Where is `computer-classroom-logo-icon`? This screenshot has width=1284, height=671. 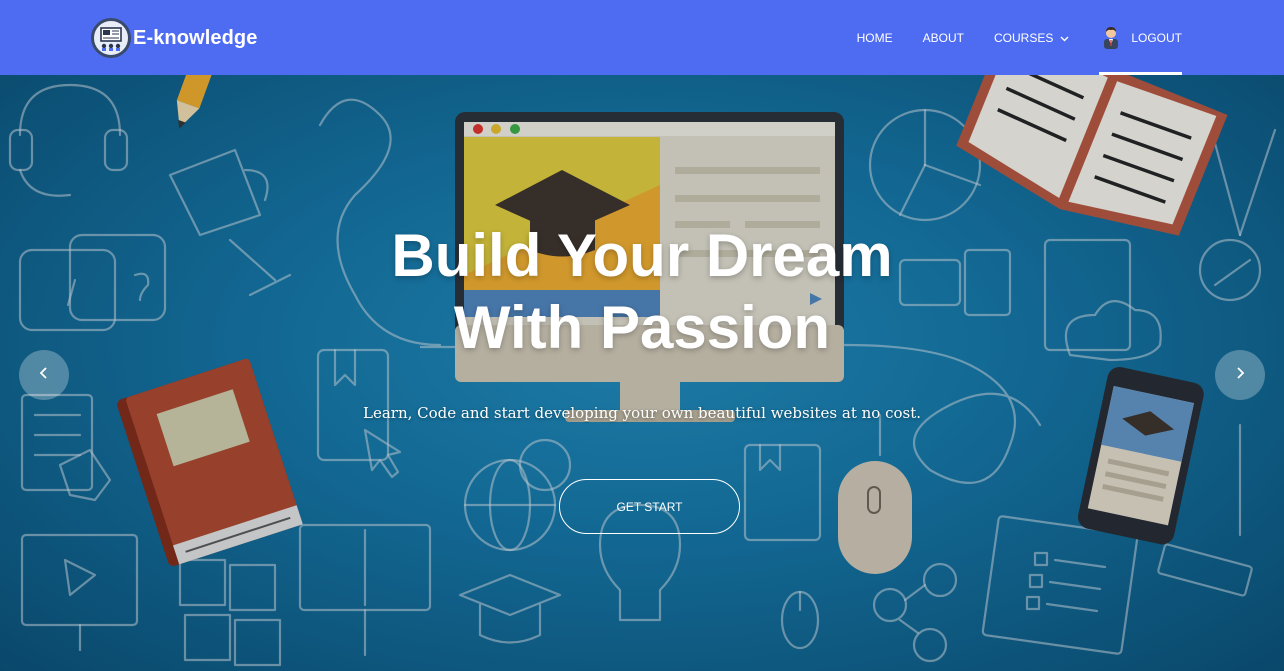
computer-classroom-logo-icon is located at coordinates (111, 38).